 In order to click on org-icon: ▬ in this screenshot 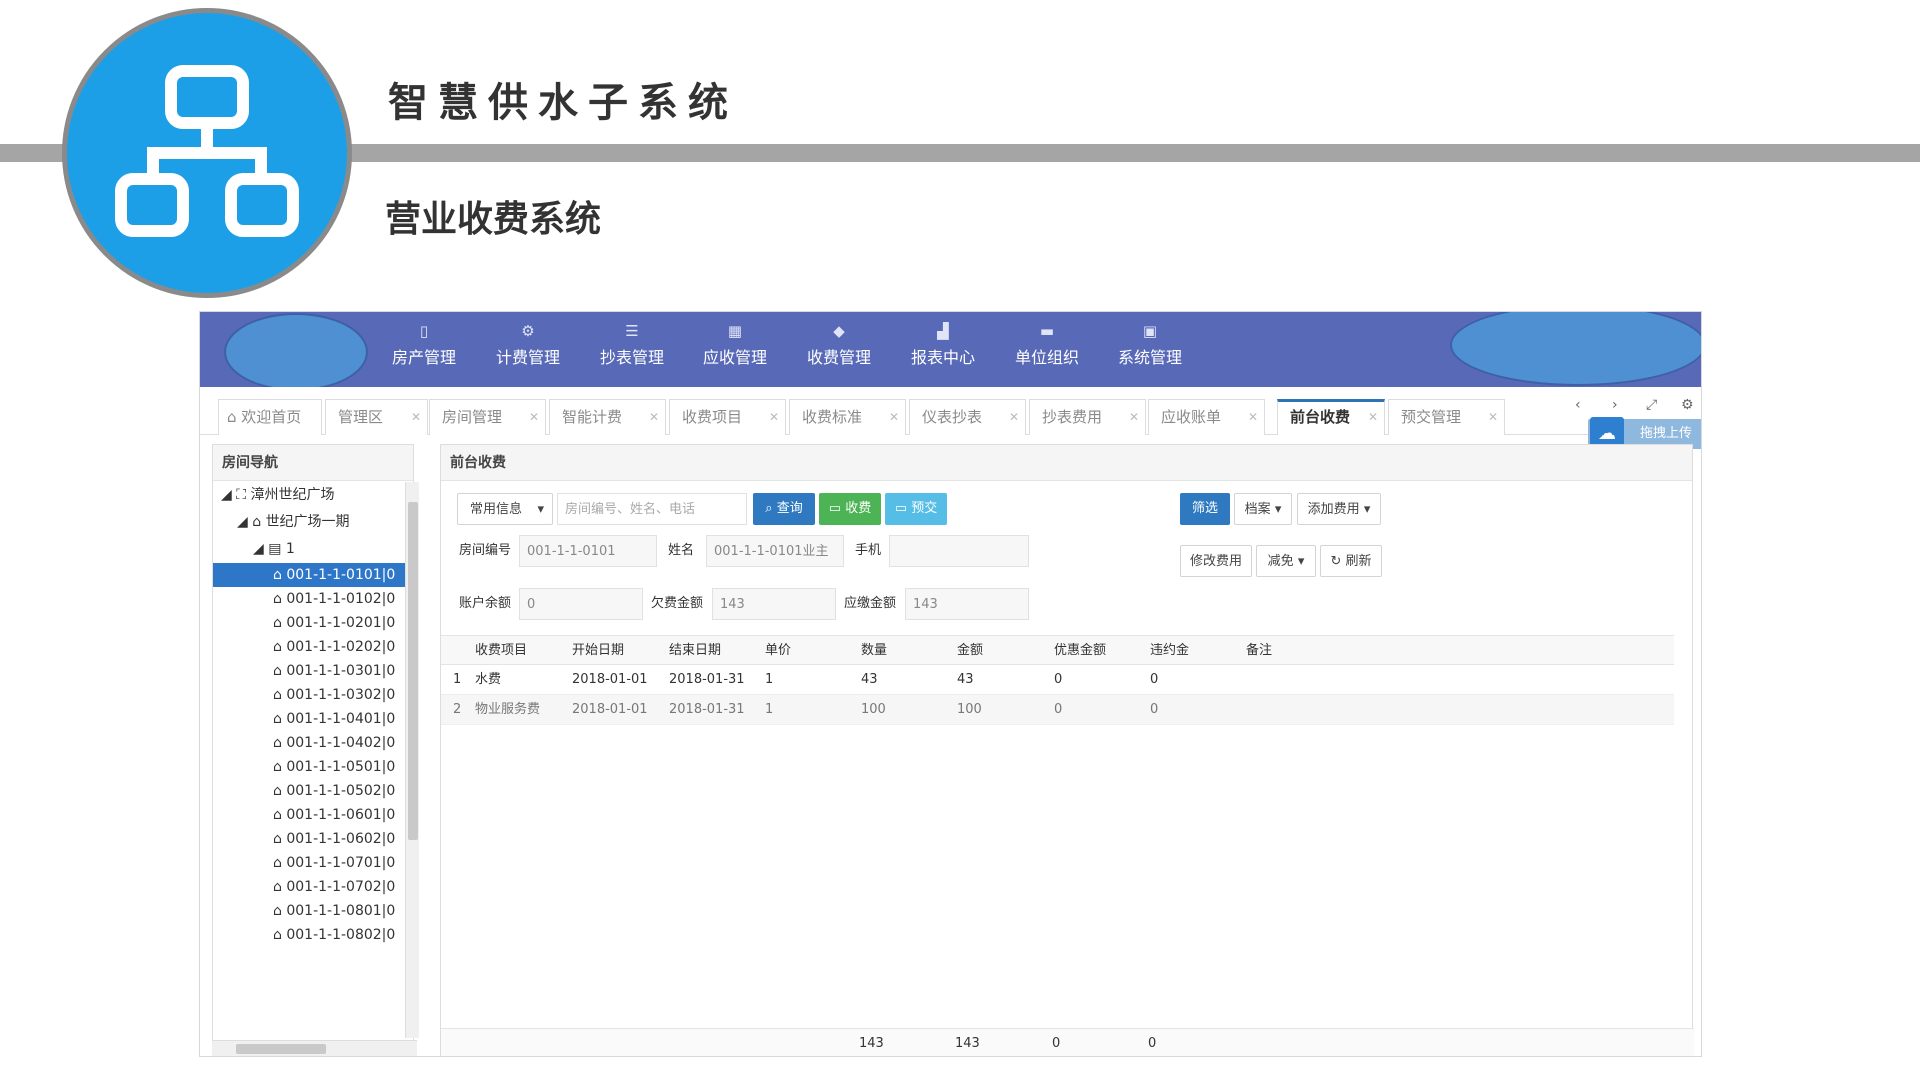, I will do `click(1047, 331)`.